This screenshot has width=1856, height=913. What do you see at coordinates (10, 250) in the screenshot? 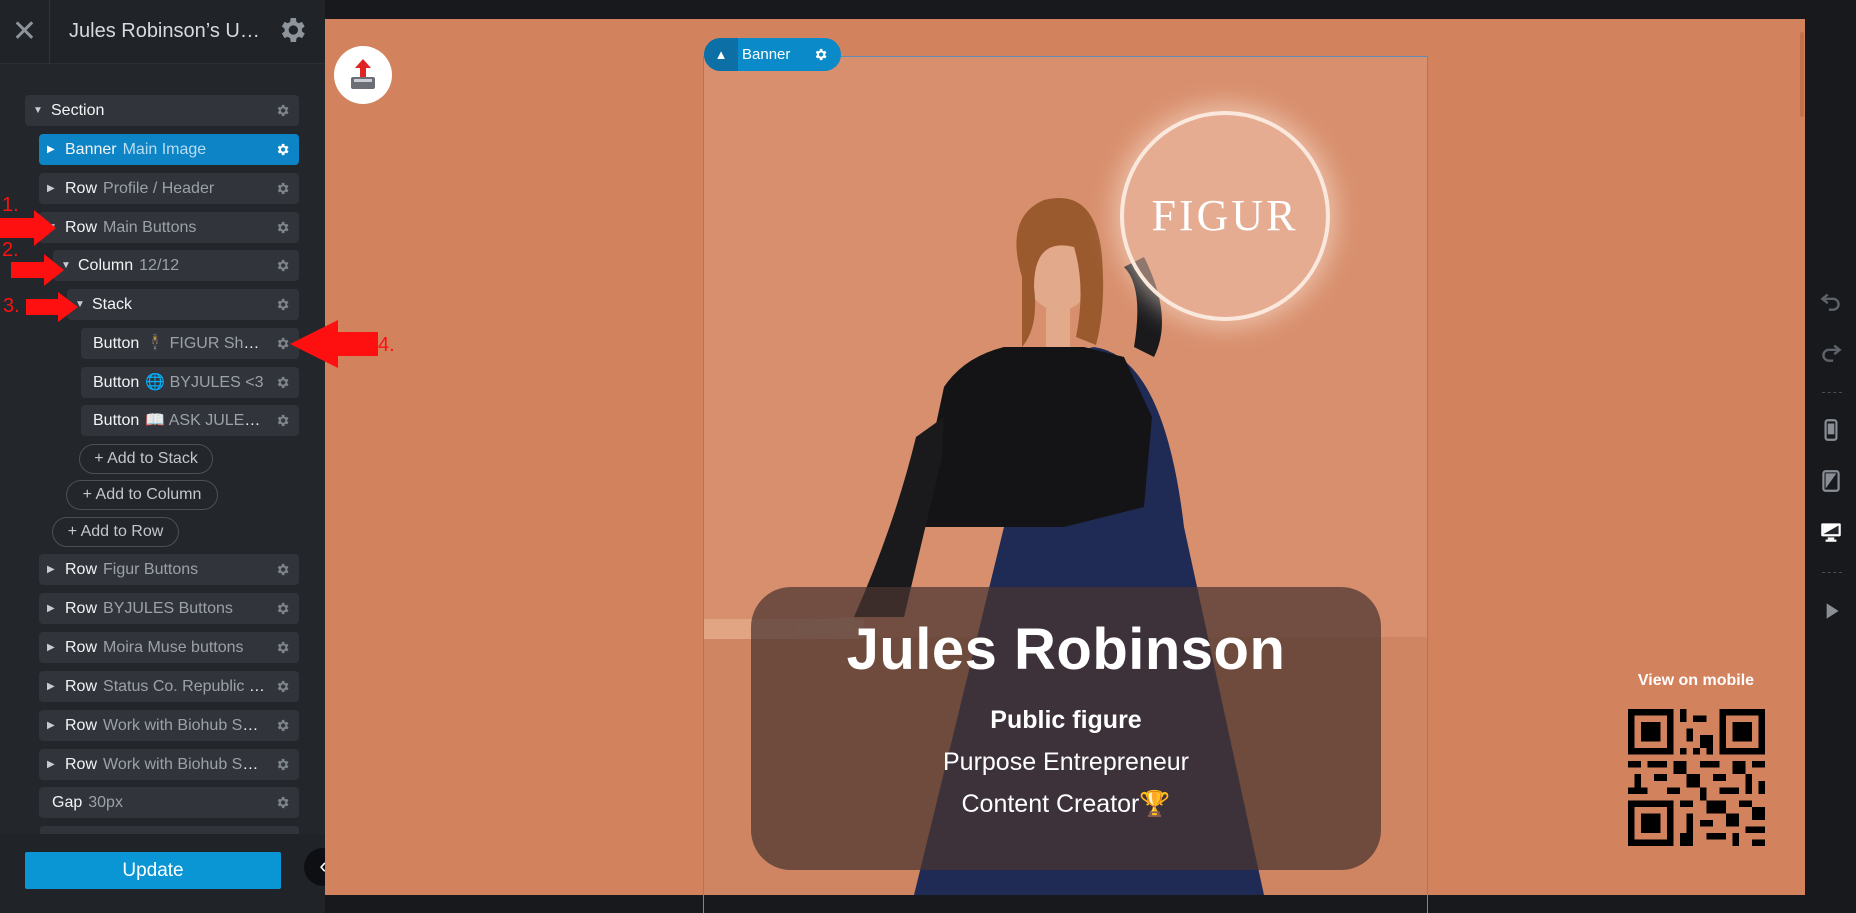
I see `annotation-number-2: 2.` at bounding box center [10, 250].